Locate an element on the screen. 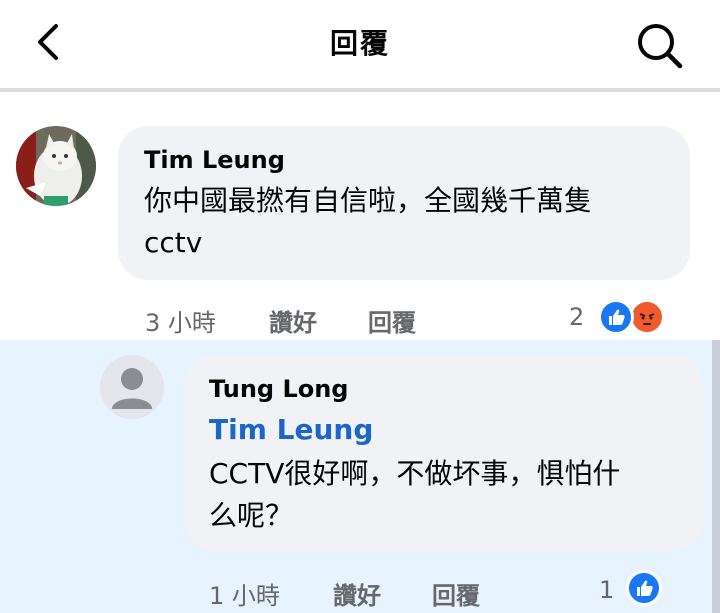 The image size is (720, 613). reaction-count: 2 is located at coordinates (576, 317).